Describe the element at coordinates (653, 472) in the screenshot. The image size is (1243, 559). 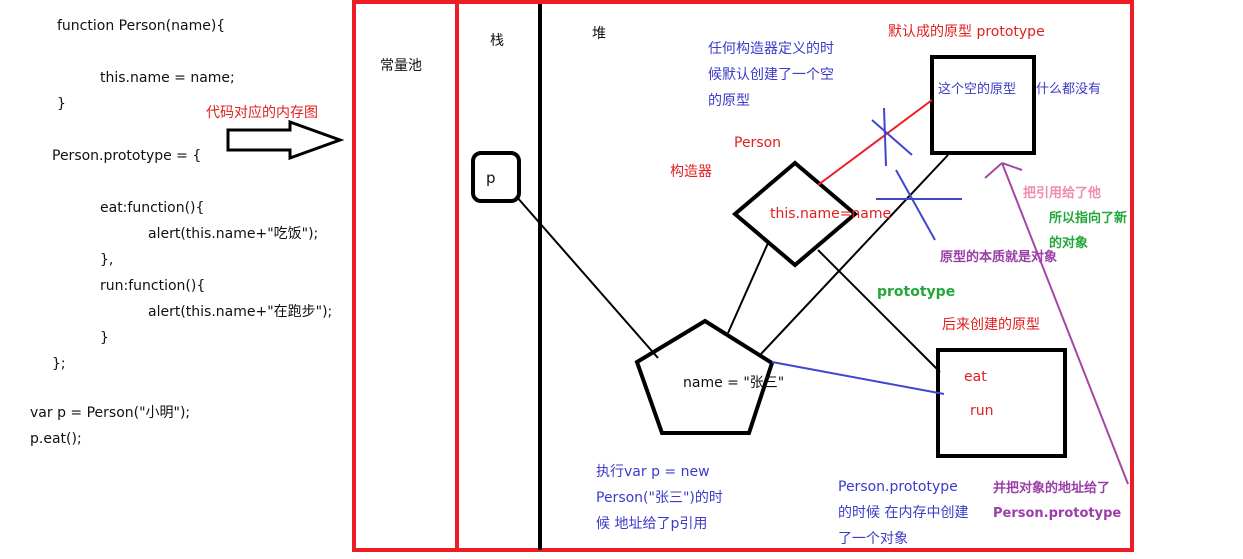
I see `note-exec-1: 执行var p = new` at that location.